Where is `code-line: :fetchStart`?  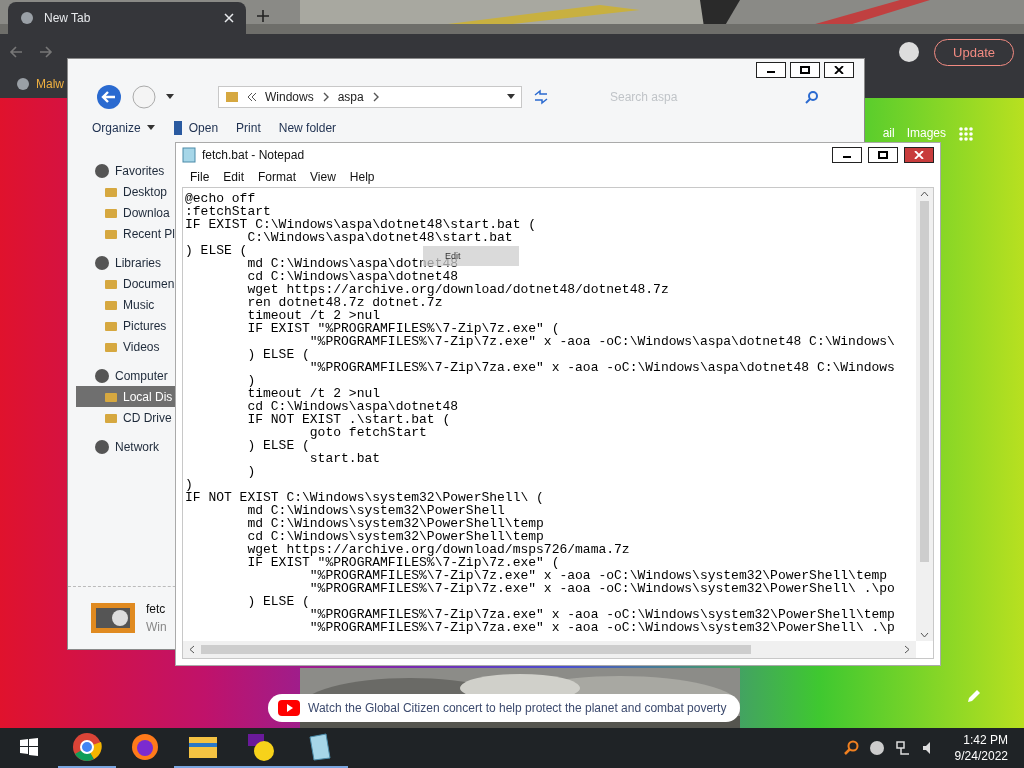
code-line: :fetchStart is located at coordinates (228, 211).